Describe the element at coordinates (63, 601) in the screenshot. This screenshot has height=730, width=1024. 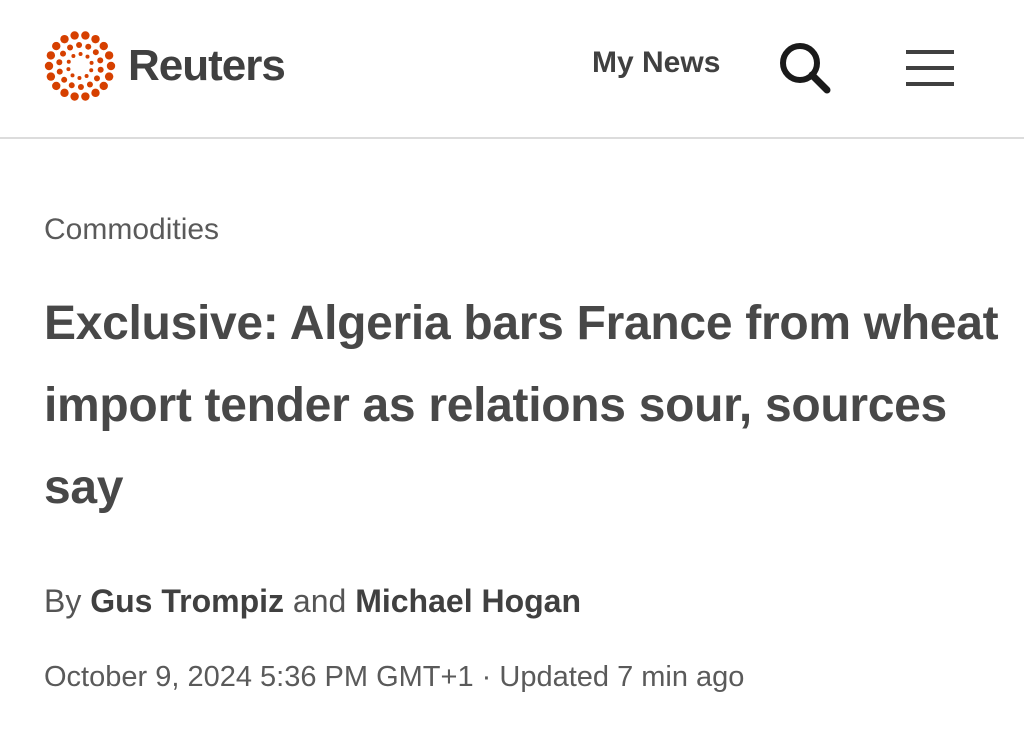
I see `byline-prefix: By` at that location.